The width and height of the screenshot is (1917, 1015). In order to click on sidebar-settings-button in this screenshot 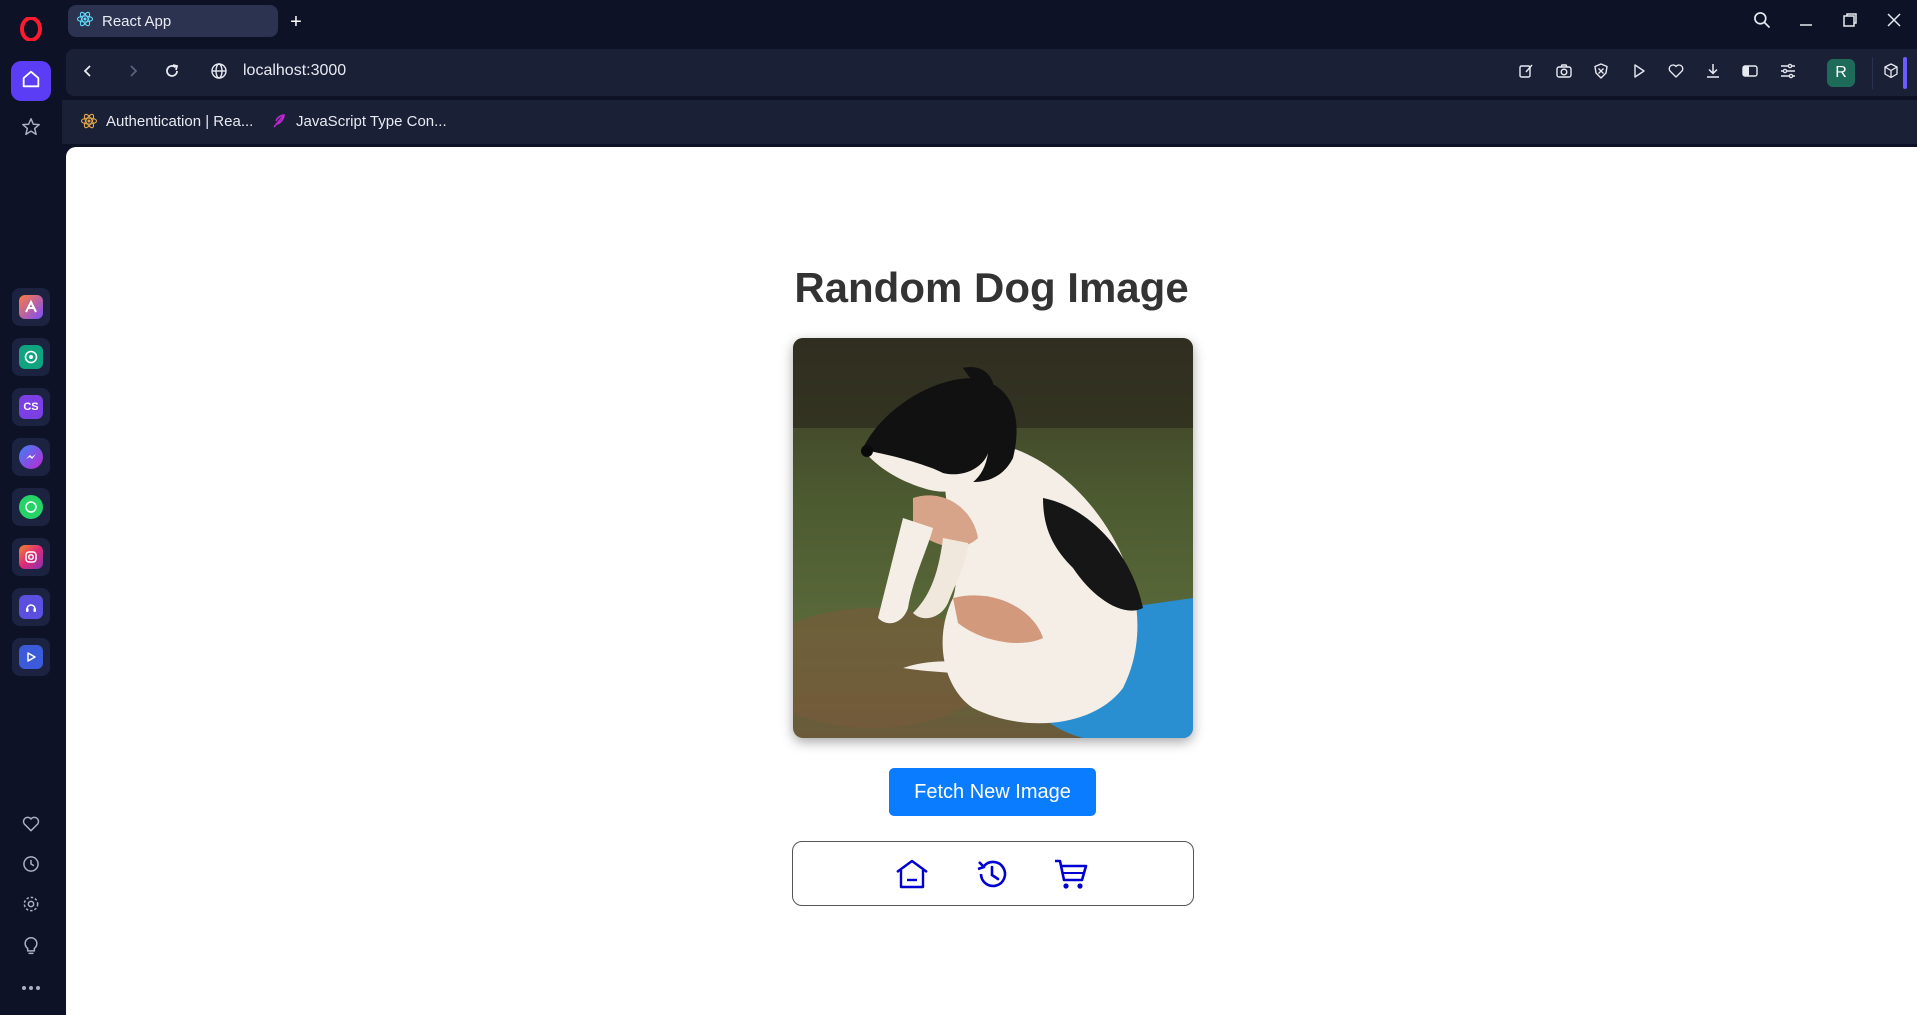, I will do `click(31, 906)`.